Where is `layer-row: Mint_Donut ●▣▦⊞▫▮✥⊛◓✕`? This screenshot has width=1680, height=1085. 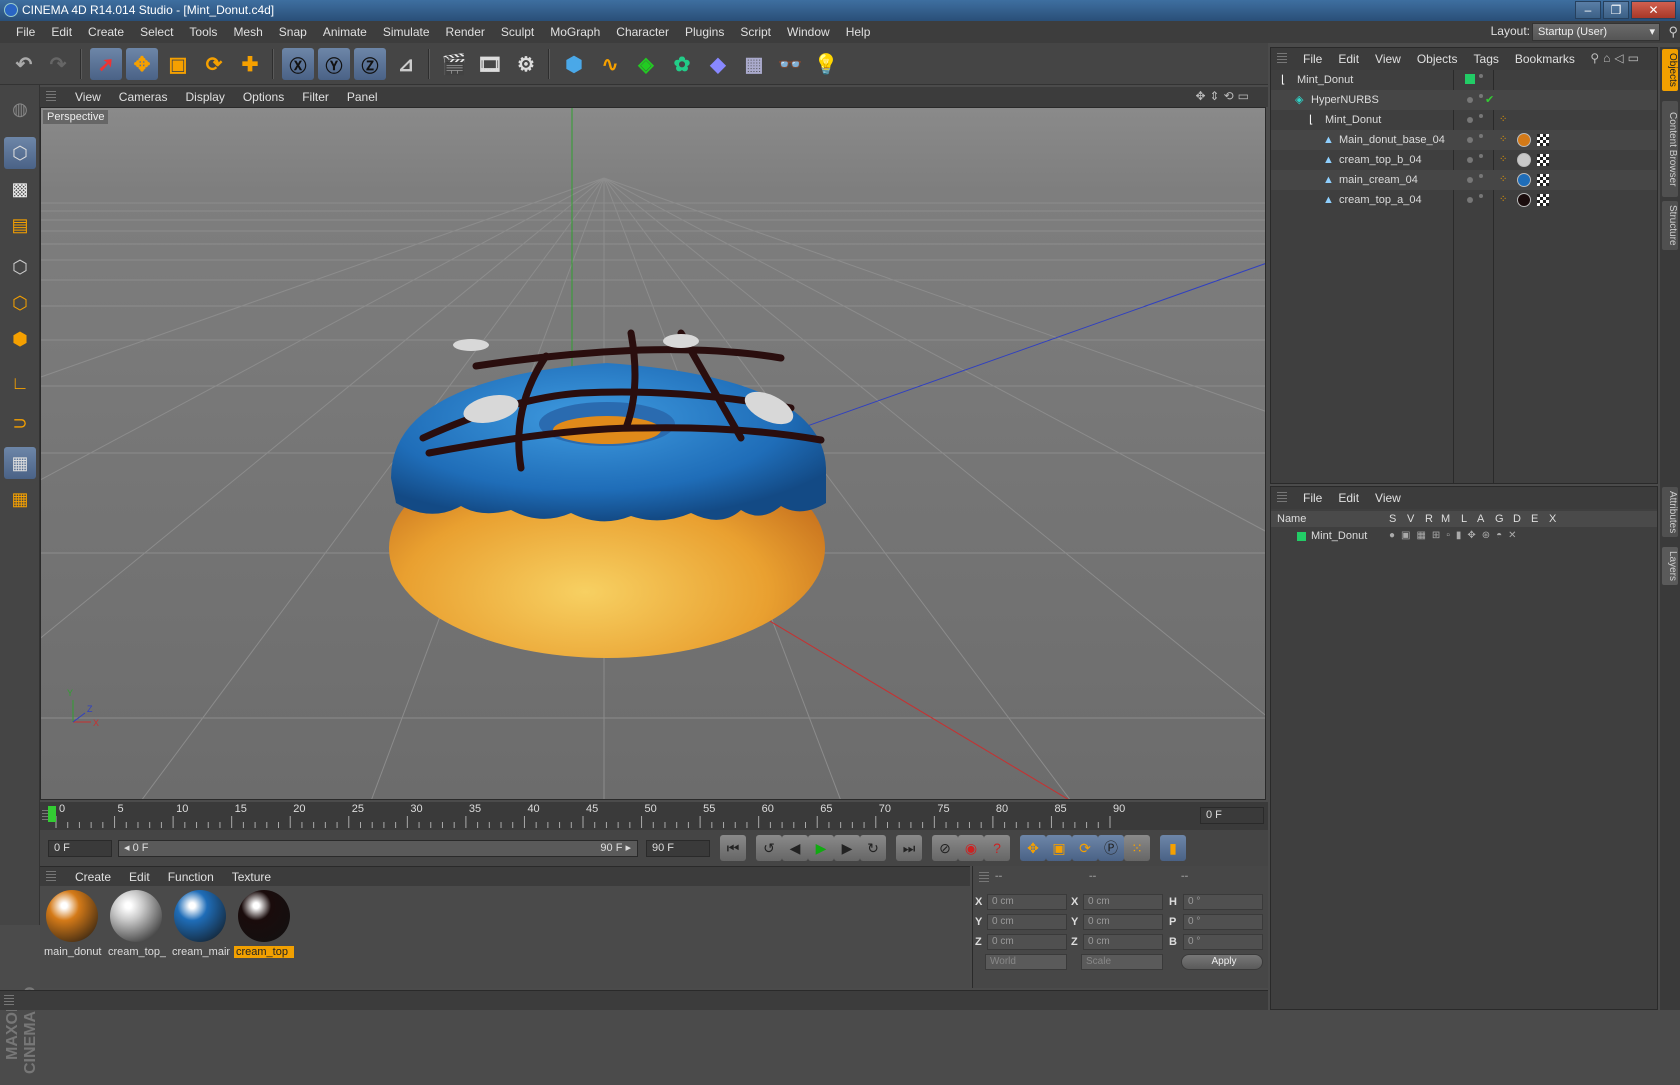 layer-row: Mint_Donut ●▣▦⊞▫▮✥⊛◓✕ is located at coordinates (1464, 536).